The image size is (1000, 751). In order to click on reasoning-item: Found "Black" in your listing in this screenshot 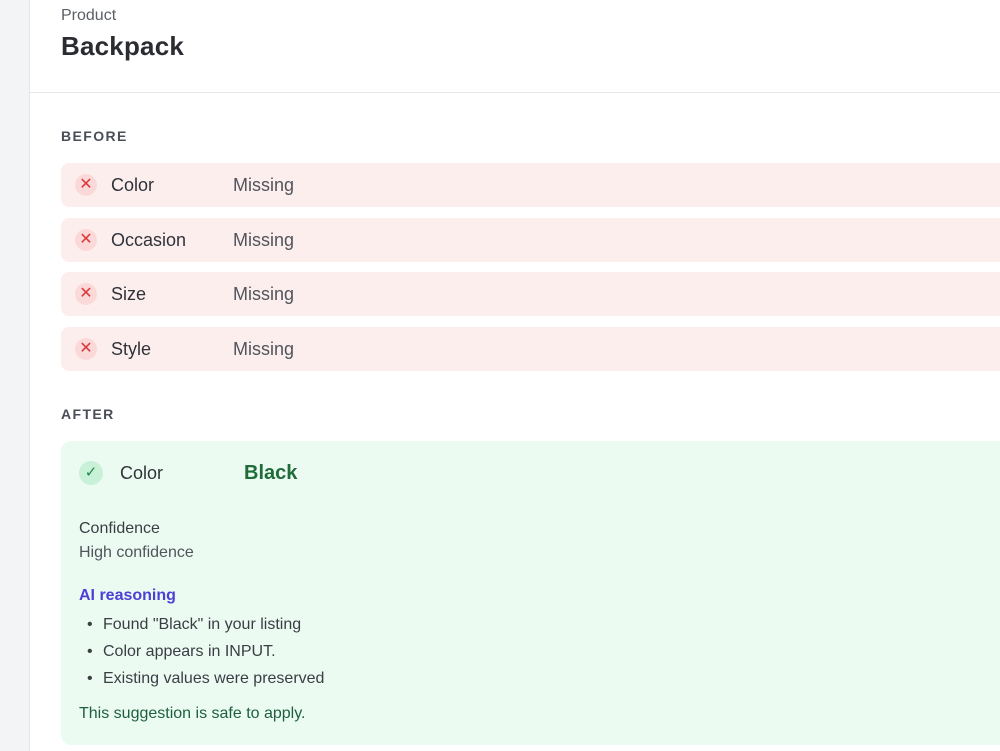, I will do `click(201, 629)`.